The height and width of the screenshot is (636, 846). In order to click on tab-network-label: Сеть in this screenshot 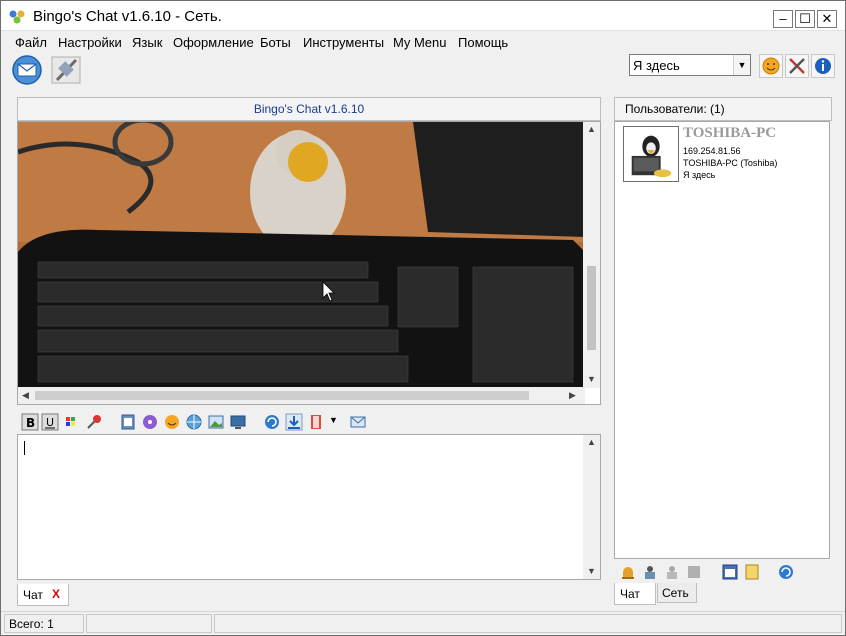, I will do `click(675, 593)`.